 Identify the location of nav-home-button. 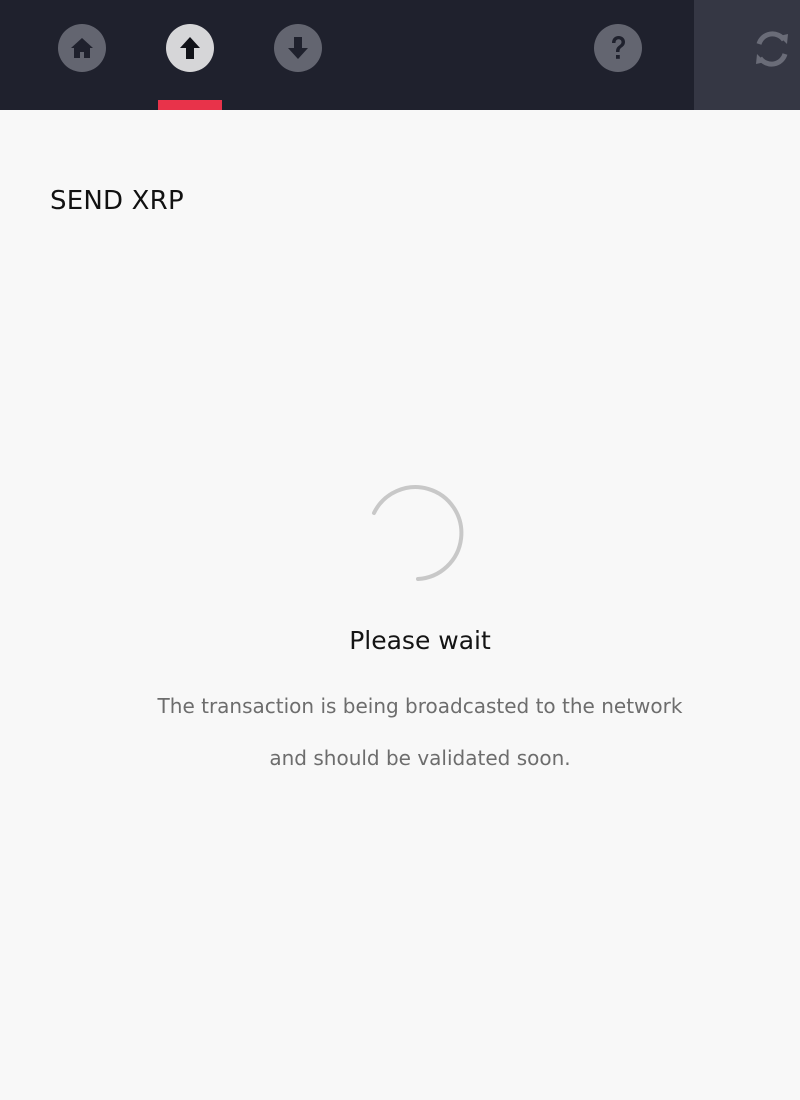
(82, 55).